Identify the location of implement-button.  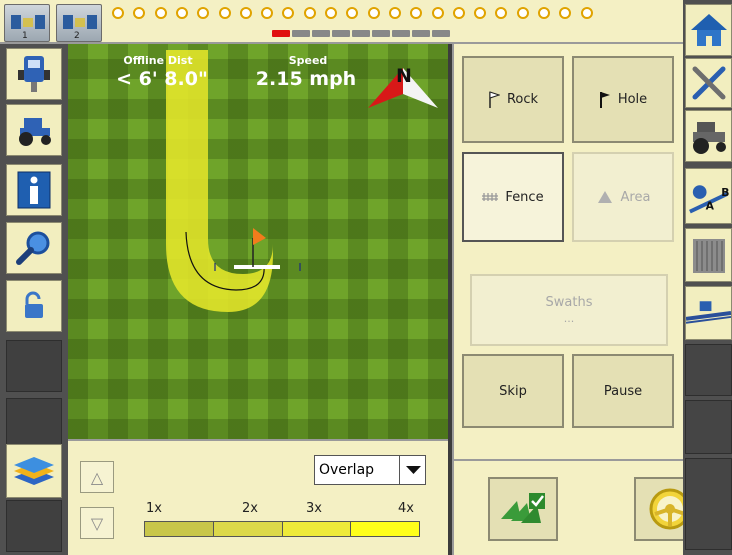
(34, 74).